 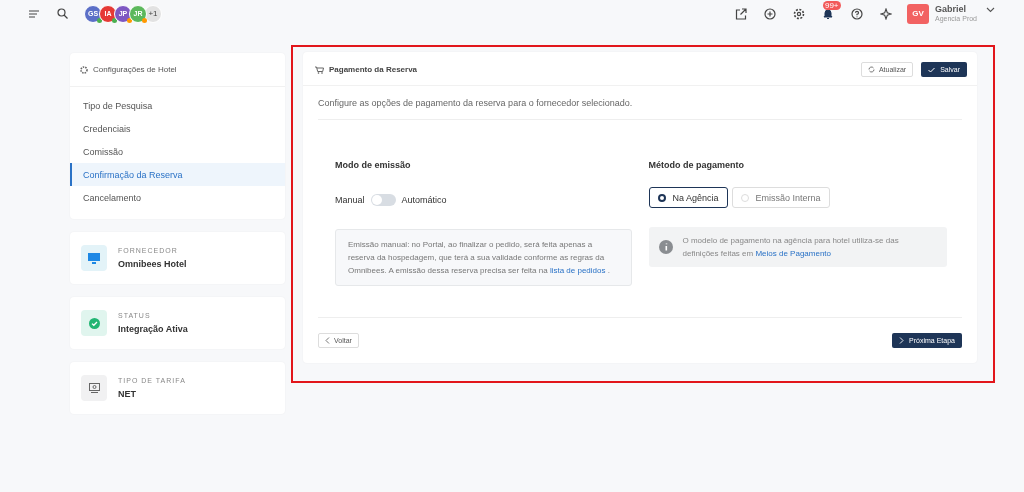 What do you see at coordinates (793, 253) in the screenshot?
I see `payment-means-link: Meios de Pagamento` at bounding box center [793, 253].